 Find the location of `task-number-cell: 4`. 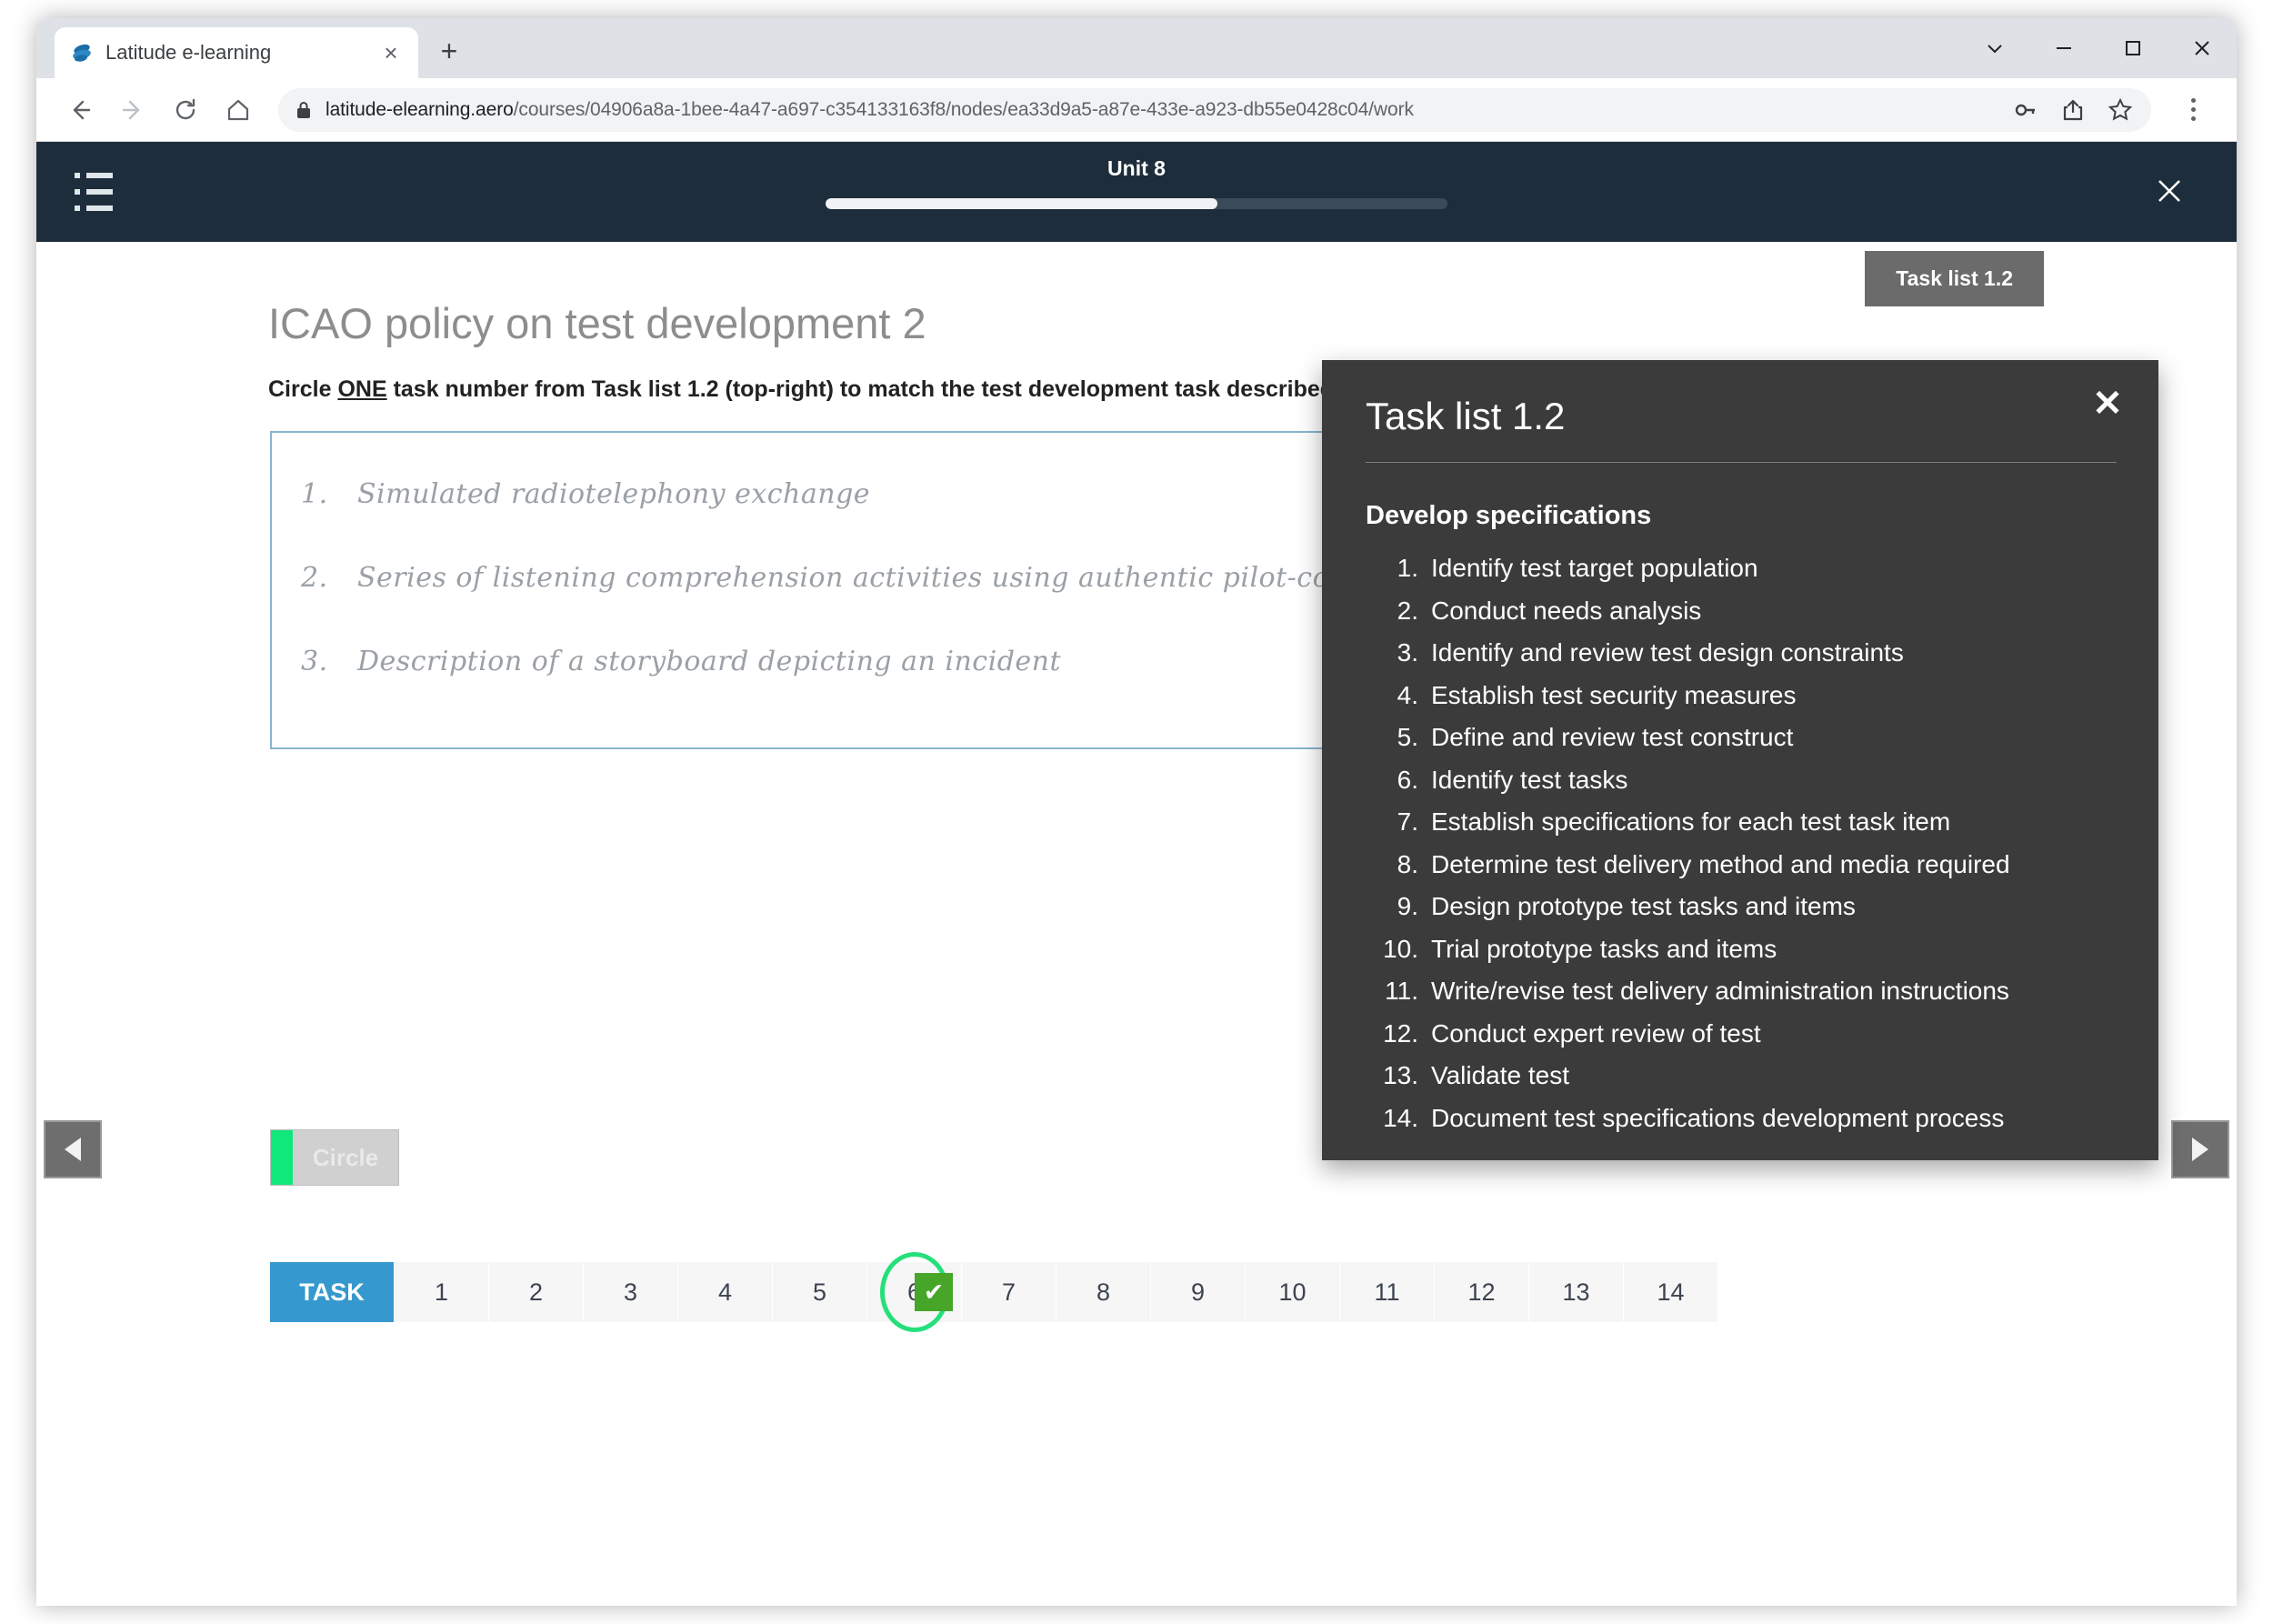

task-number-cell: 4 is located at coordinates (724, 1292).